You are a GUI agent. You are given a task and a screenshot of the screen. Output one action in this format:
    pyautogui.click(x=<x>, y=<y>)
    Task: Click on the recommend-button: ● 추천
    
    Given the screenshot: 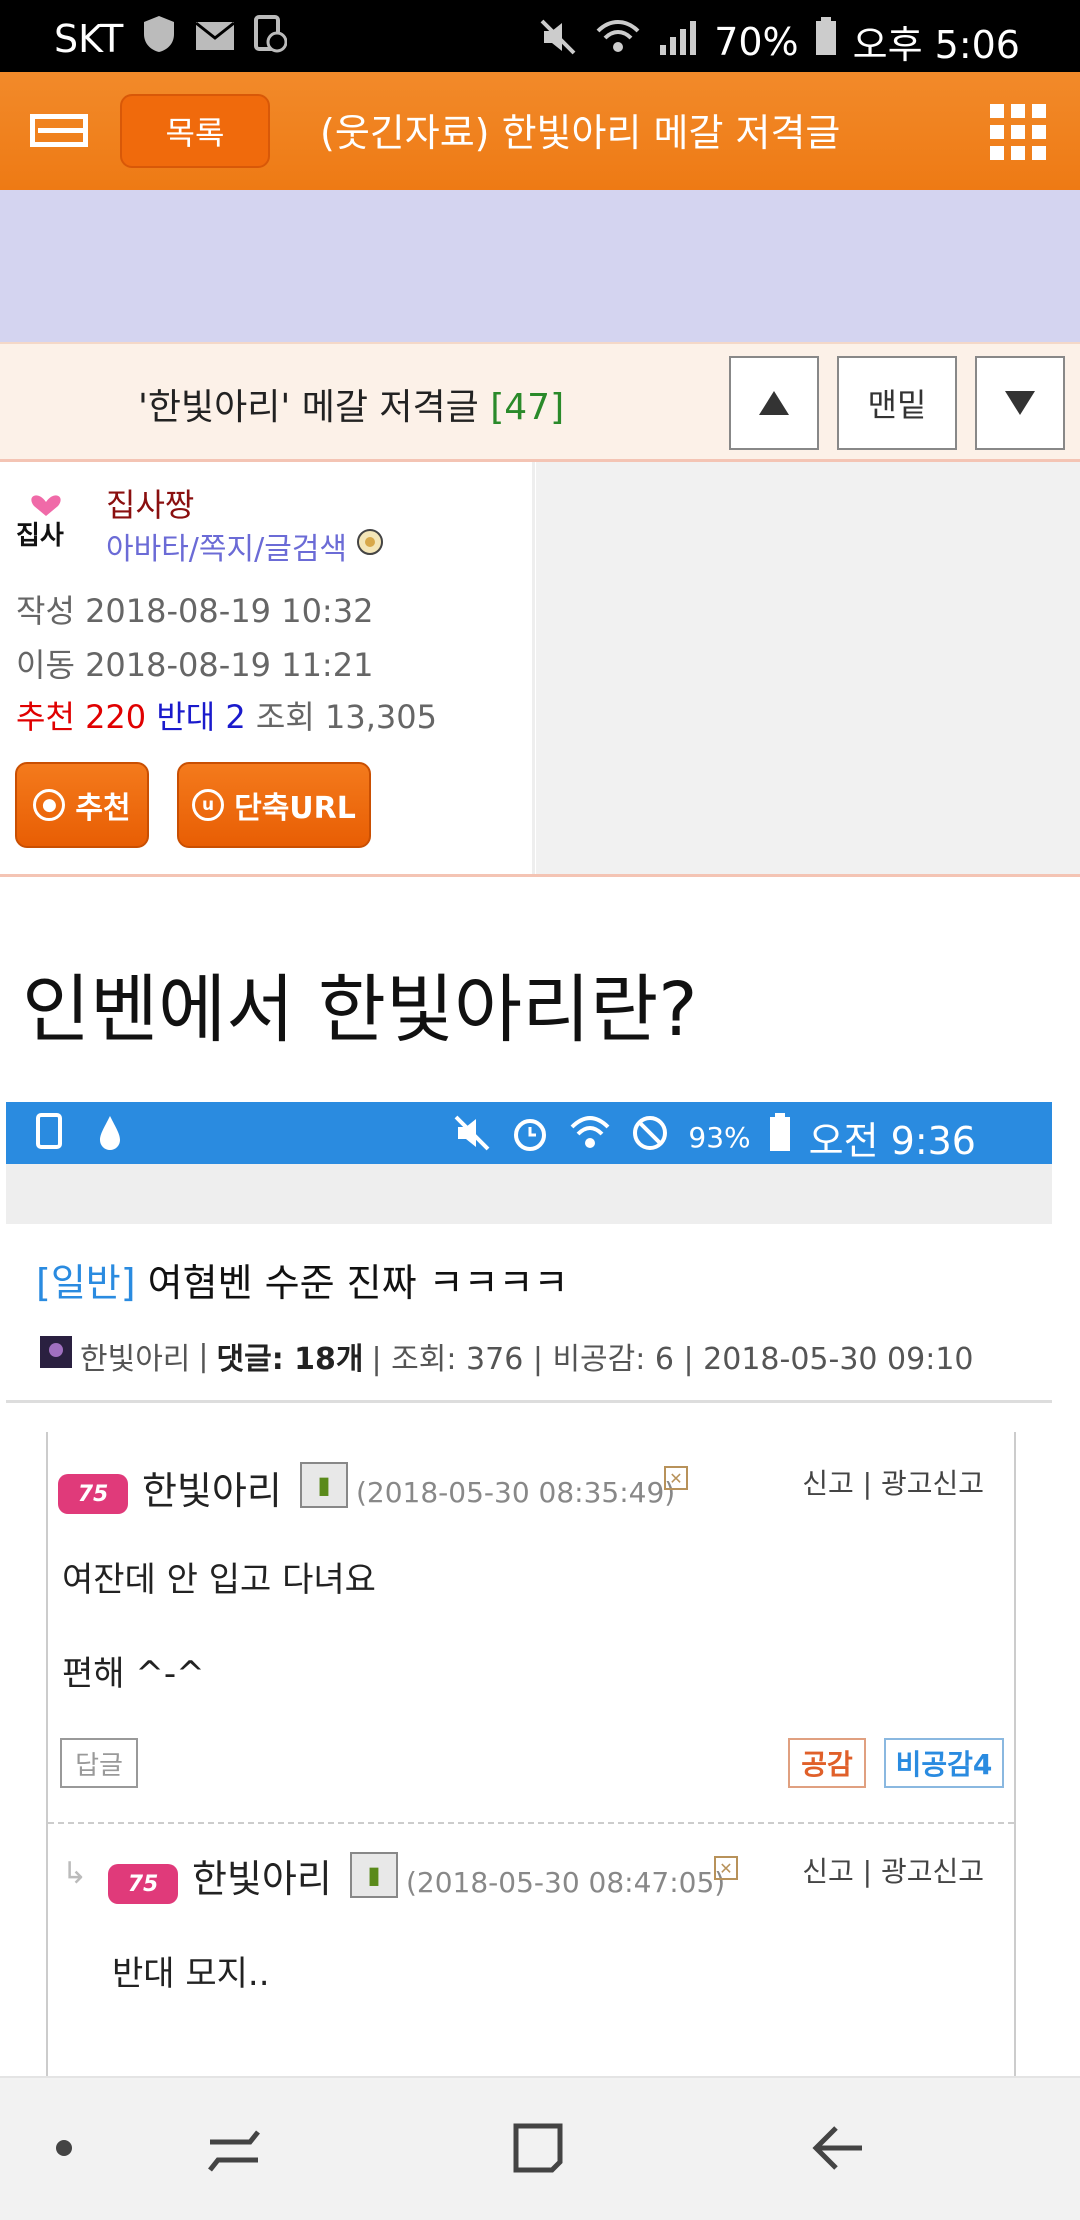 What is the action you would take?
    pyautogui.click(x=82, y=805)
    